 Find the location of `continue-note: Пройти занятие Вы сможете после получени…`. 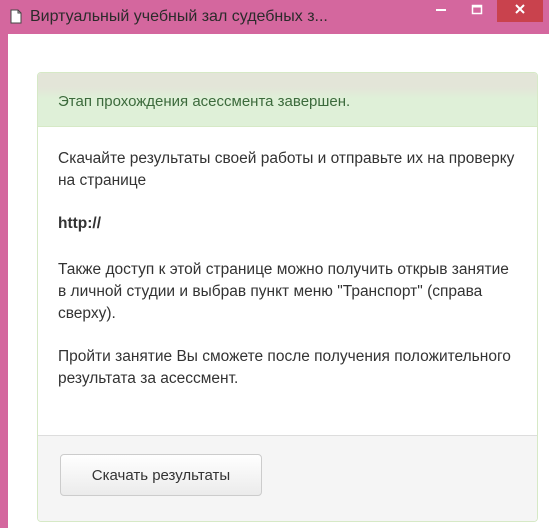

continue-note: Пройти занятие Вы сможете после получени… is located at coordinates (284, 367).